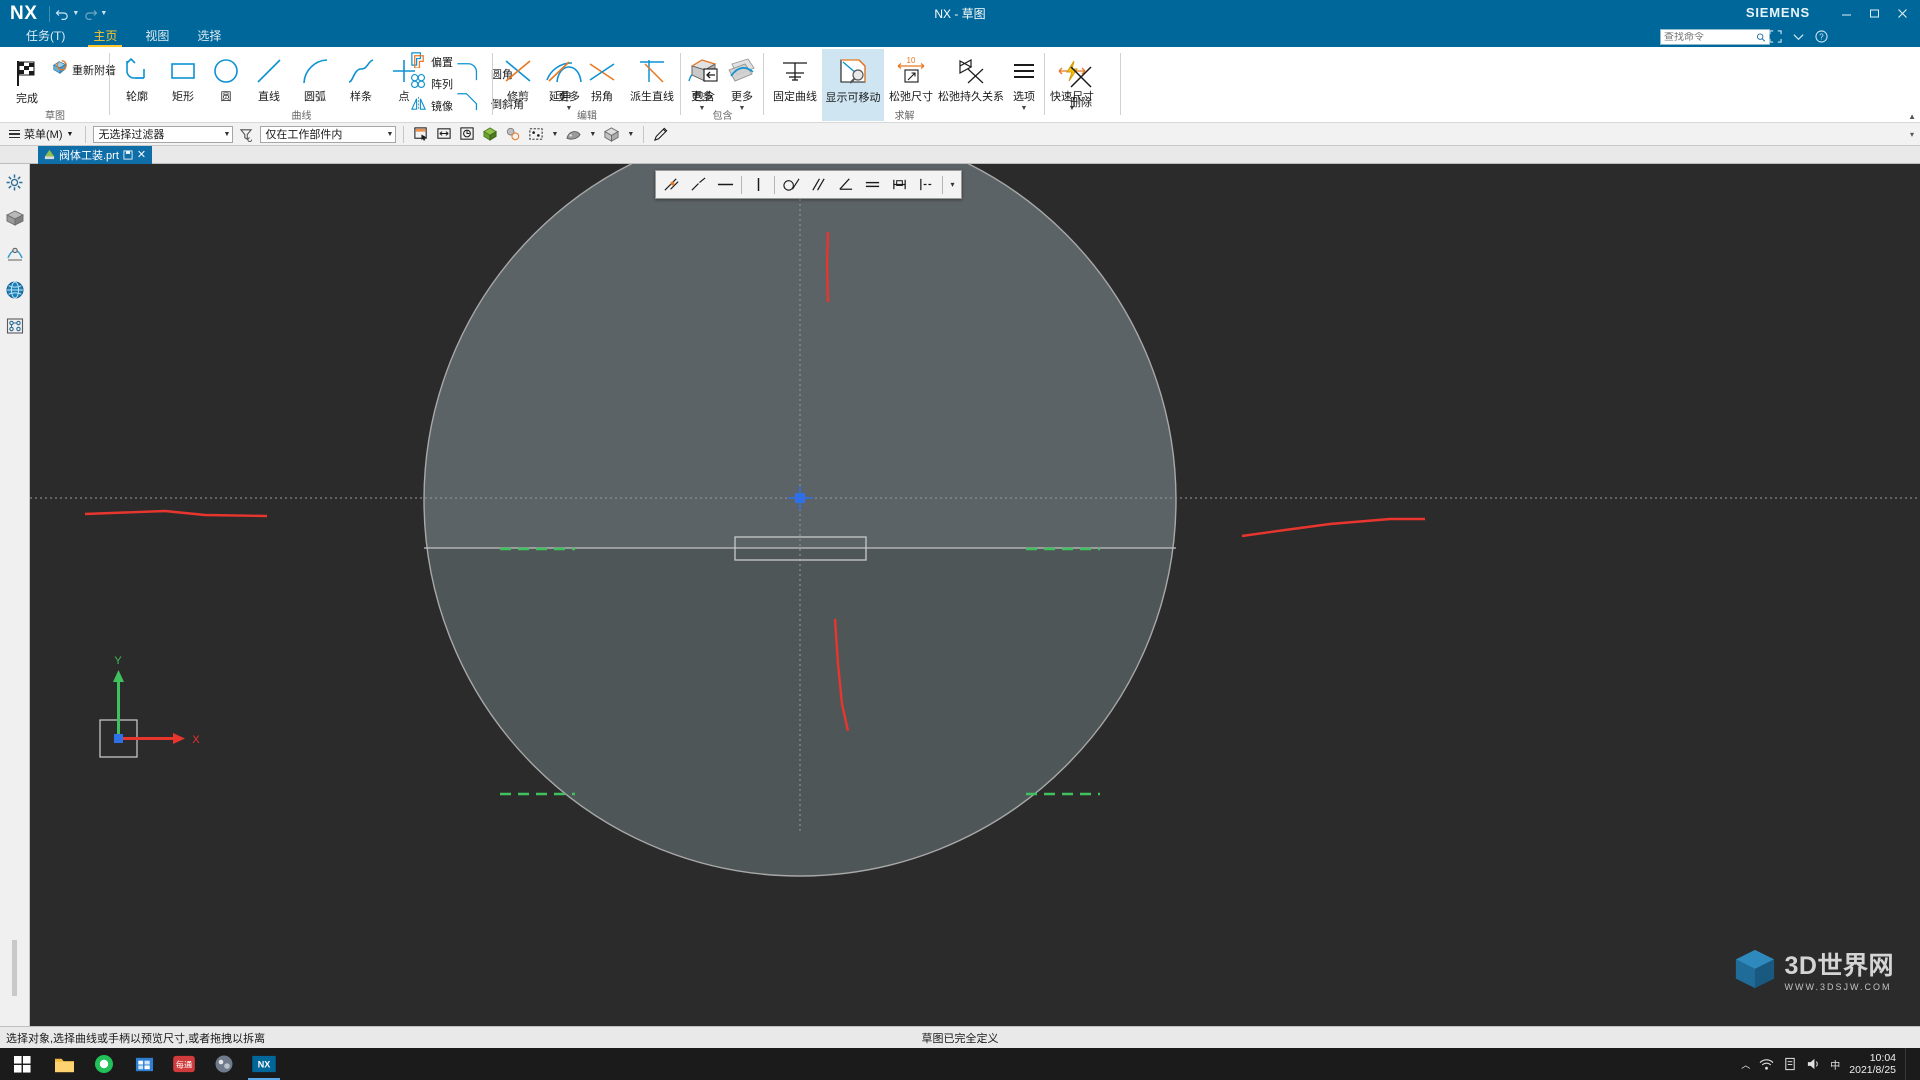  I want to click on network-icon, so click(1766, 1064).